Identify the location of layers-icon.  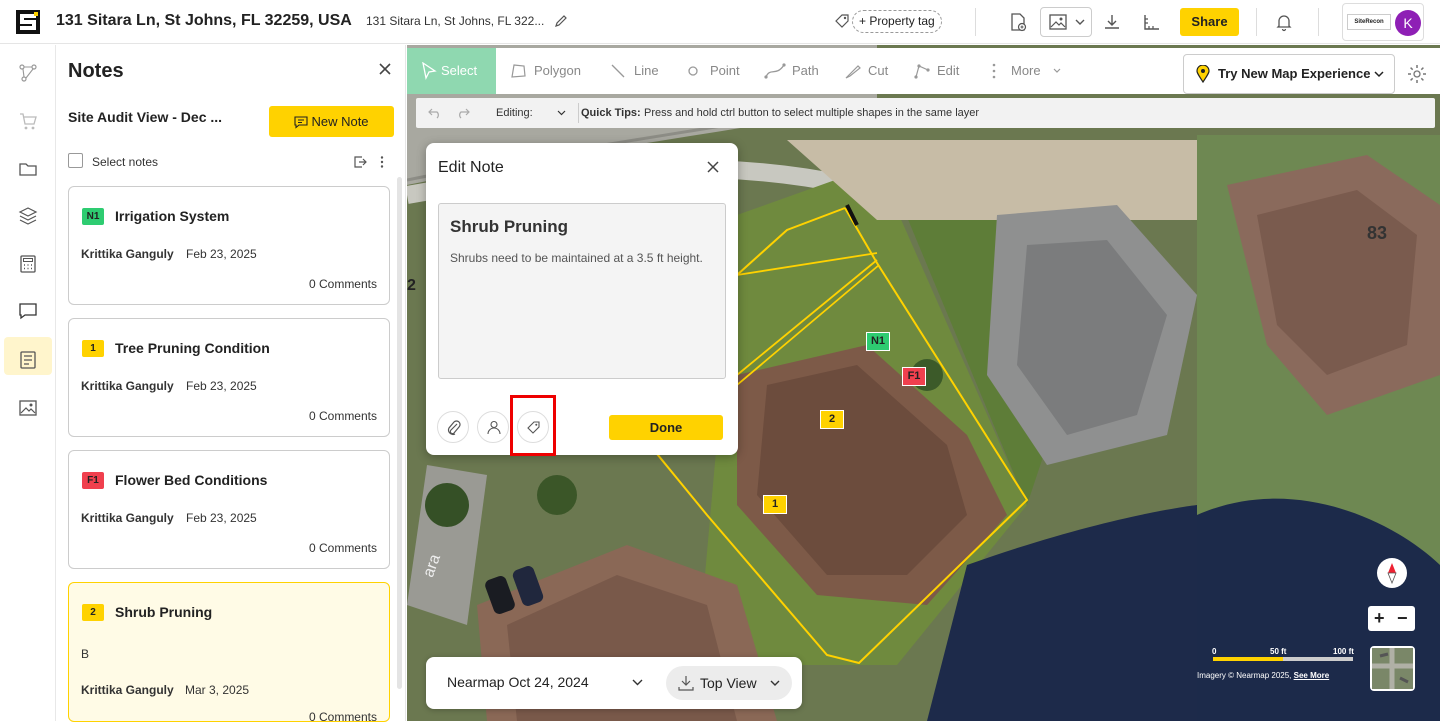
(28, 216).